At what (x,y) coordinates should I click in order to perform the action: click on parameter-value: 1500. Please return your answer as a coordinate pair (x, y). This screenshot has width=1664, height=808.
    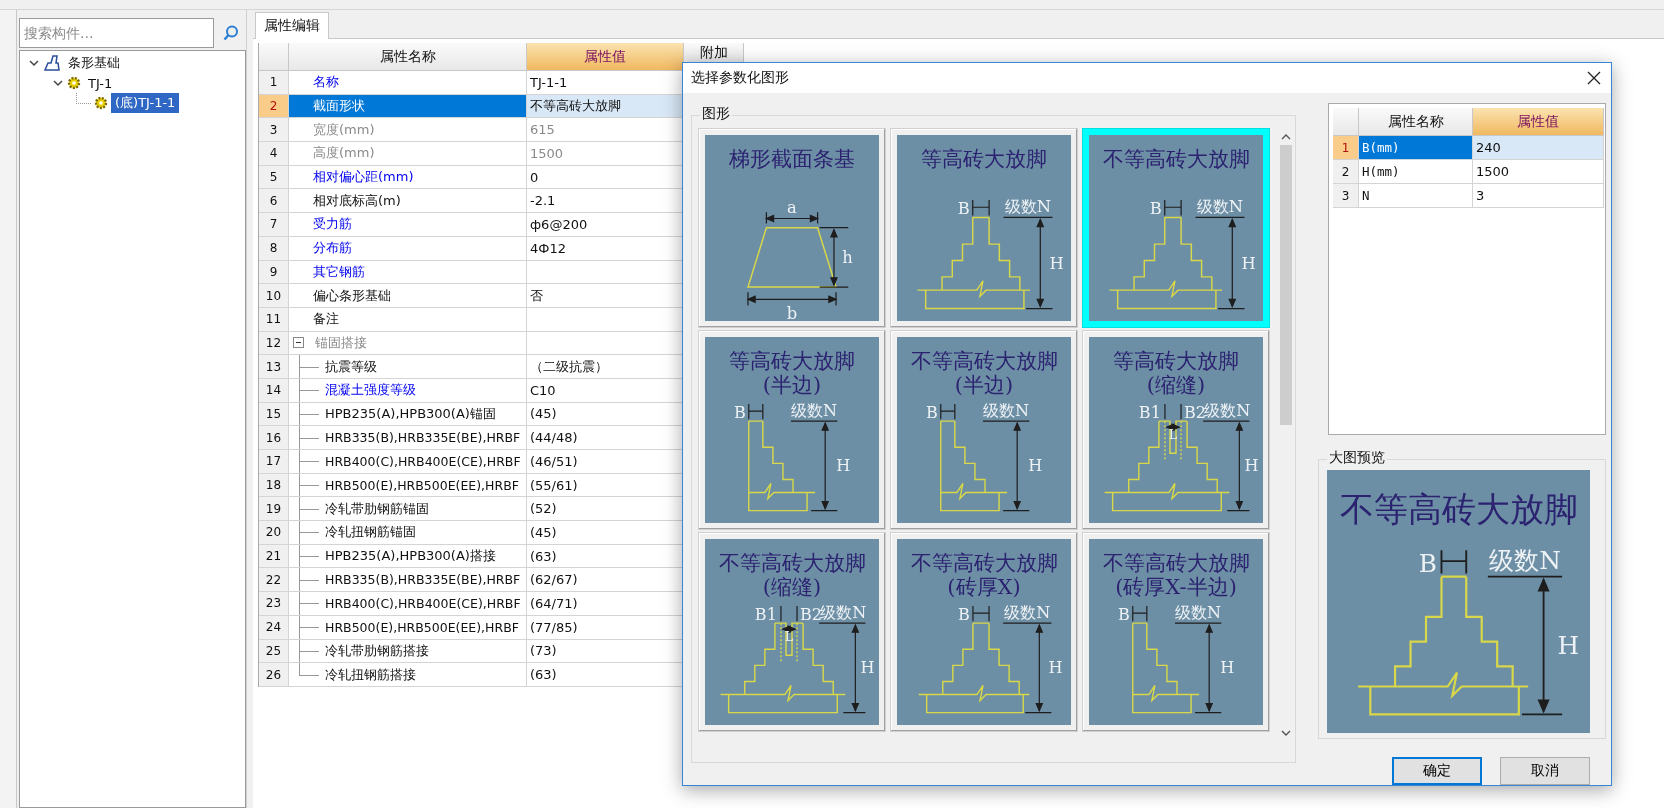
    Looking at the image, I should click on (1538, 172).